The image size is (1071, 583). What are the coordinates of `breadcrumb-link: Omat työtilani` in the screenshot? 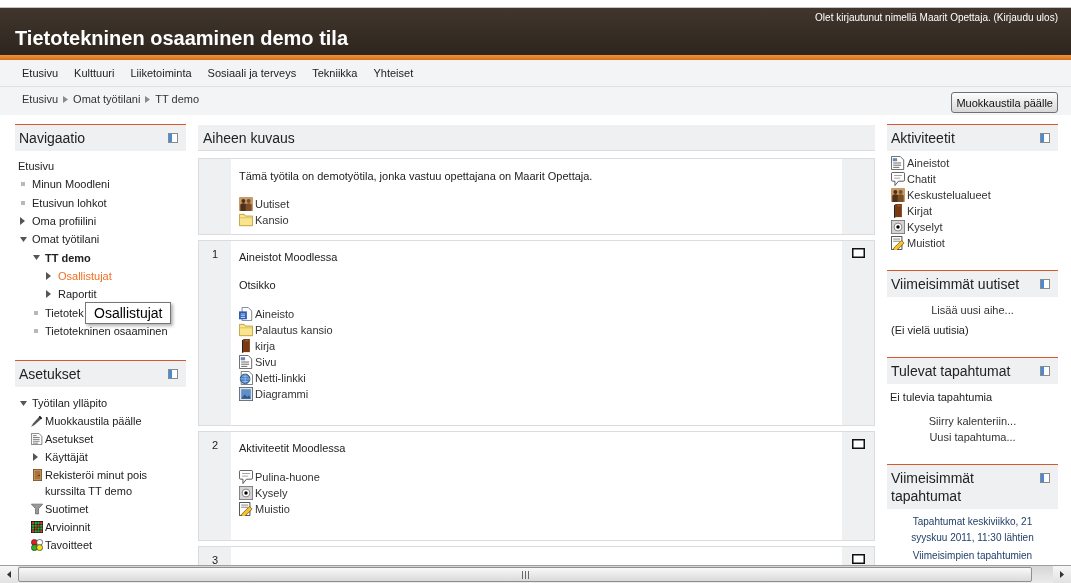 It's located at (107, 99).